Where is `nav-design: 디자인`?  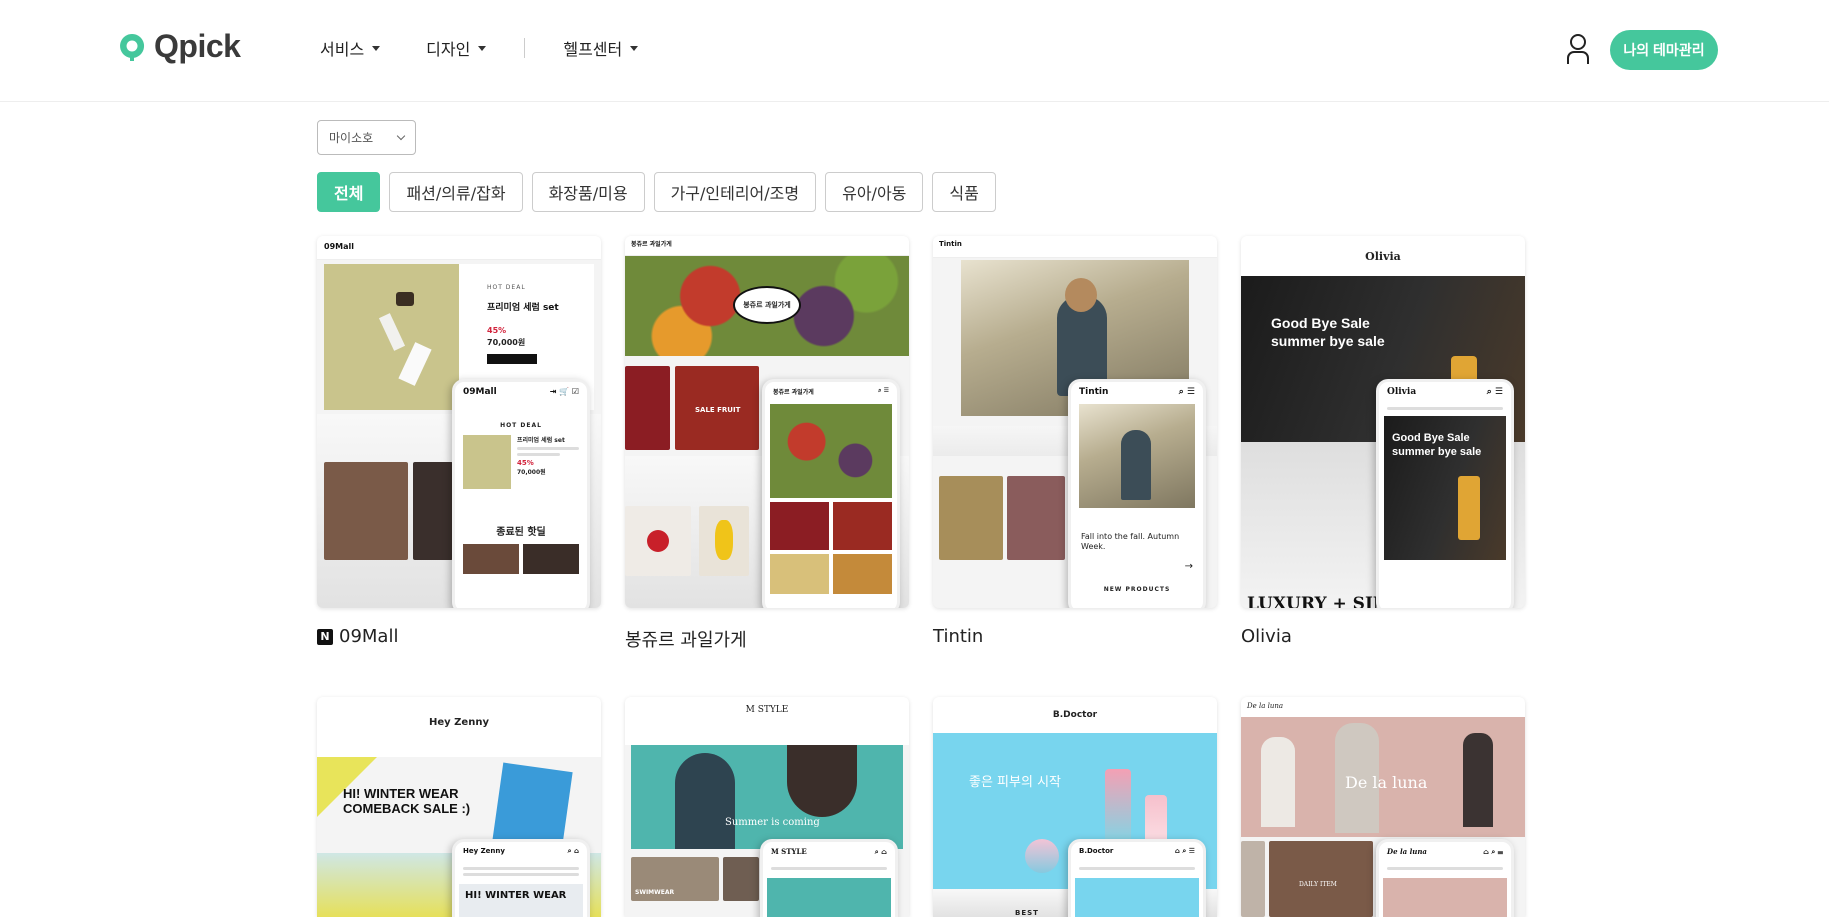
nav-design: 디자인 is located at coordinates (456, 48).